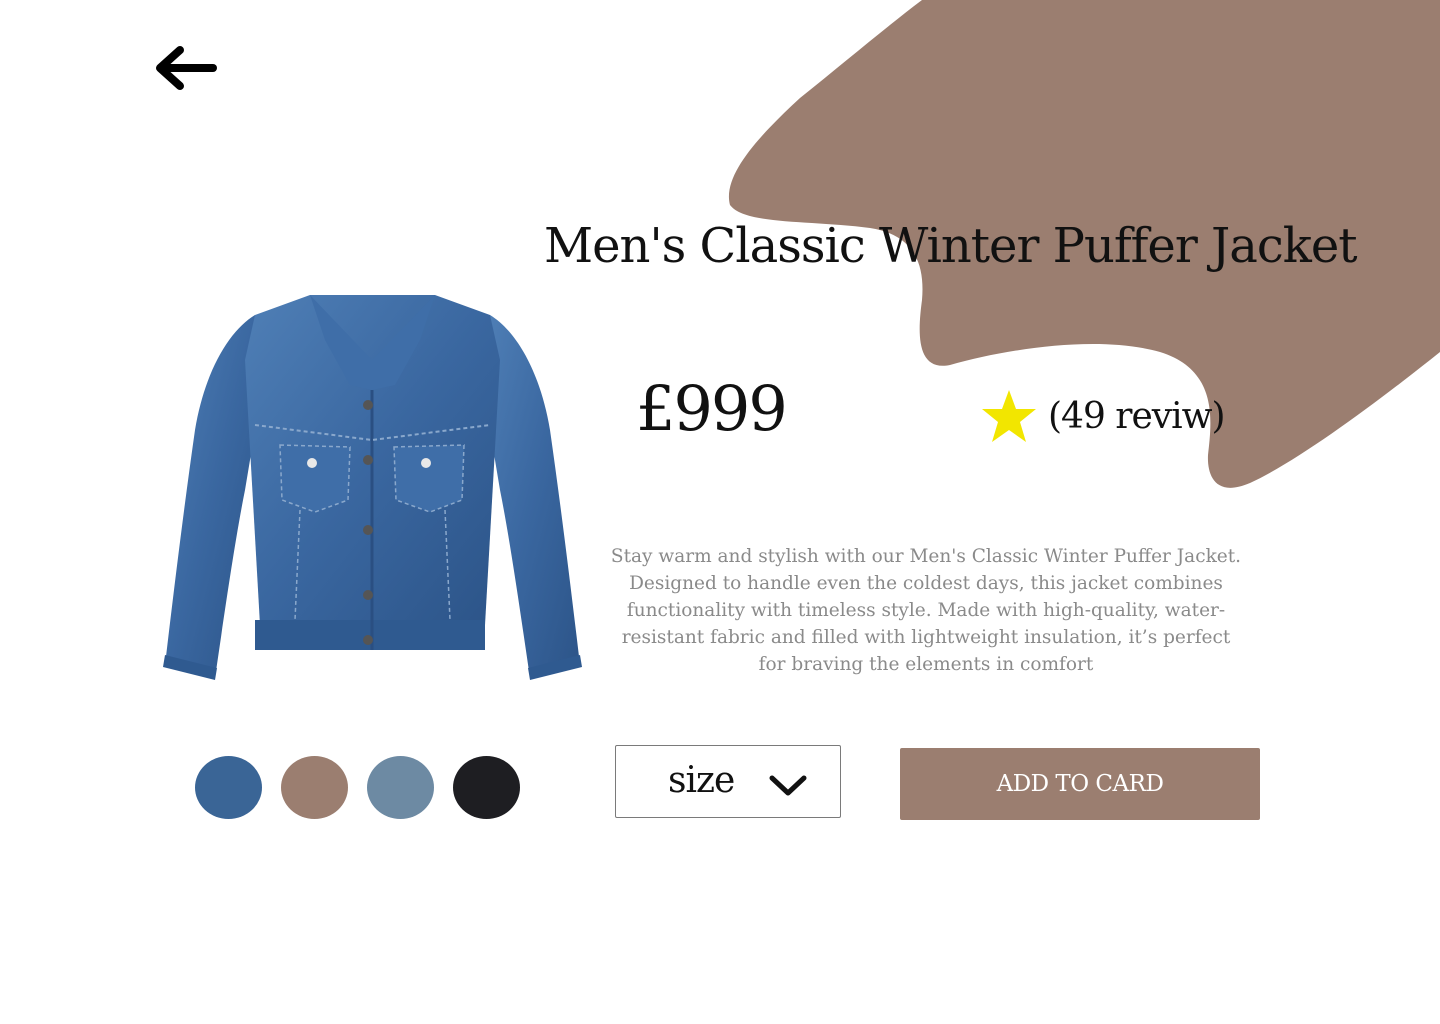 Image resolution: width=1440 pixels, height=1024 pixels. What do you see at coordinates (712, 408) in the screenshot?
I see `product-price: £999` at bounding box center [712, 408].